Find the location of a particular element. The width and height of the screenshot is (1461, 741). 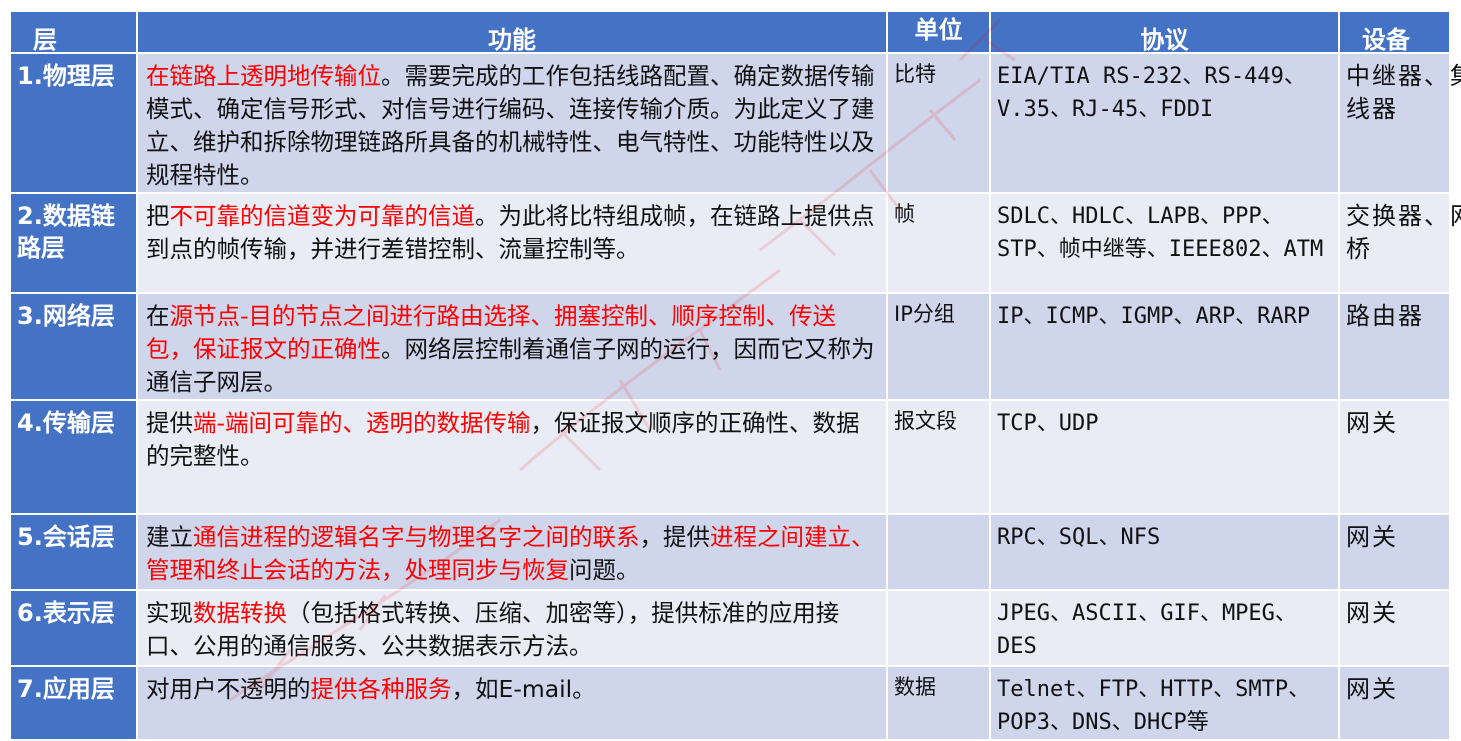

function-text: ，提供 is located at coordinates (675, 537).